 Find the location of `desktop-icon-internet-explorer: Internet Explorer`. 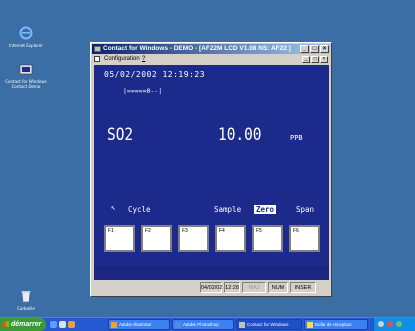

desktop-icon-internet-explorer: Internet Explorer is located at coordinates (26, 37).